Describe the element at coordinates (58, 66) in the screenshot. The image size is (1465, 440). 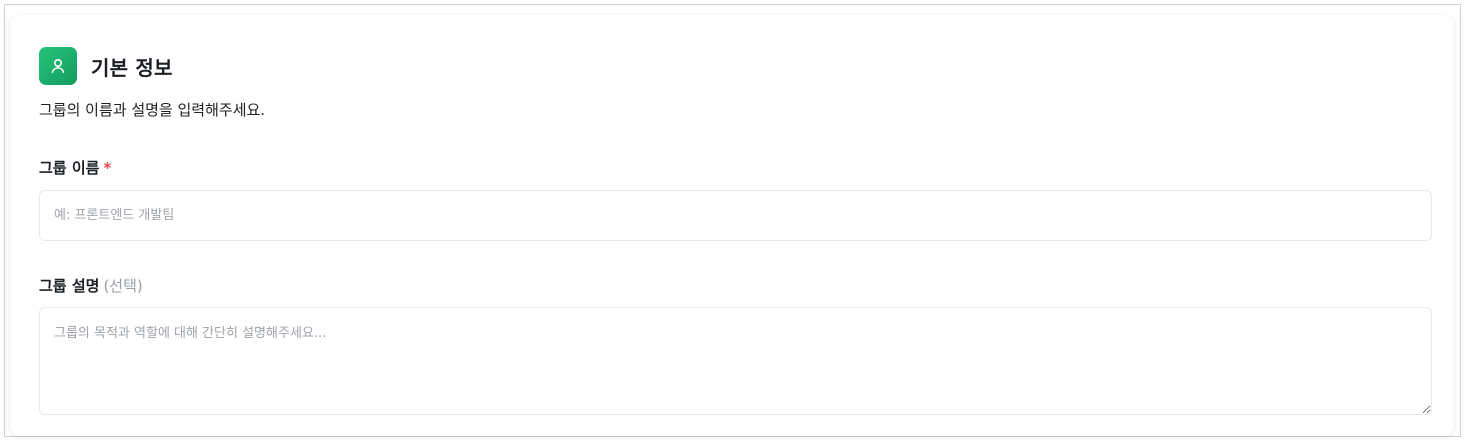
I see `user-icon` at that location.